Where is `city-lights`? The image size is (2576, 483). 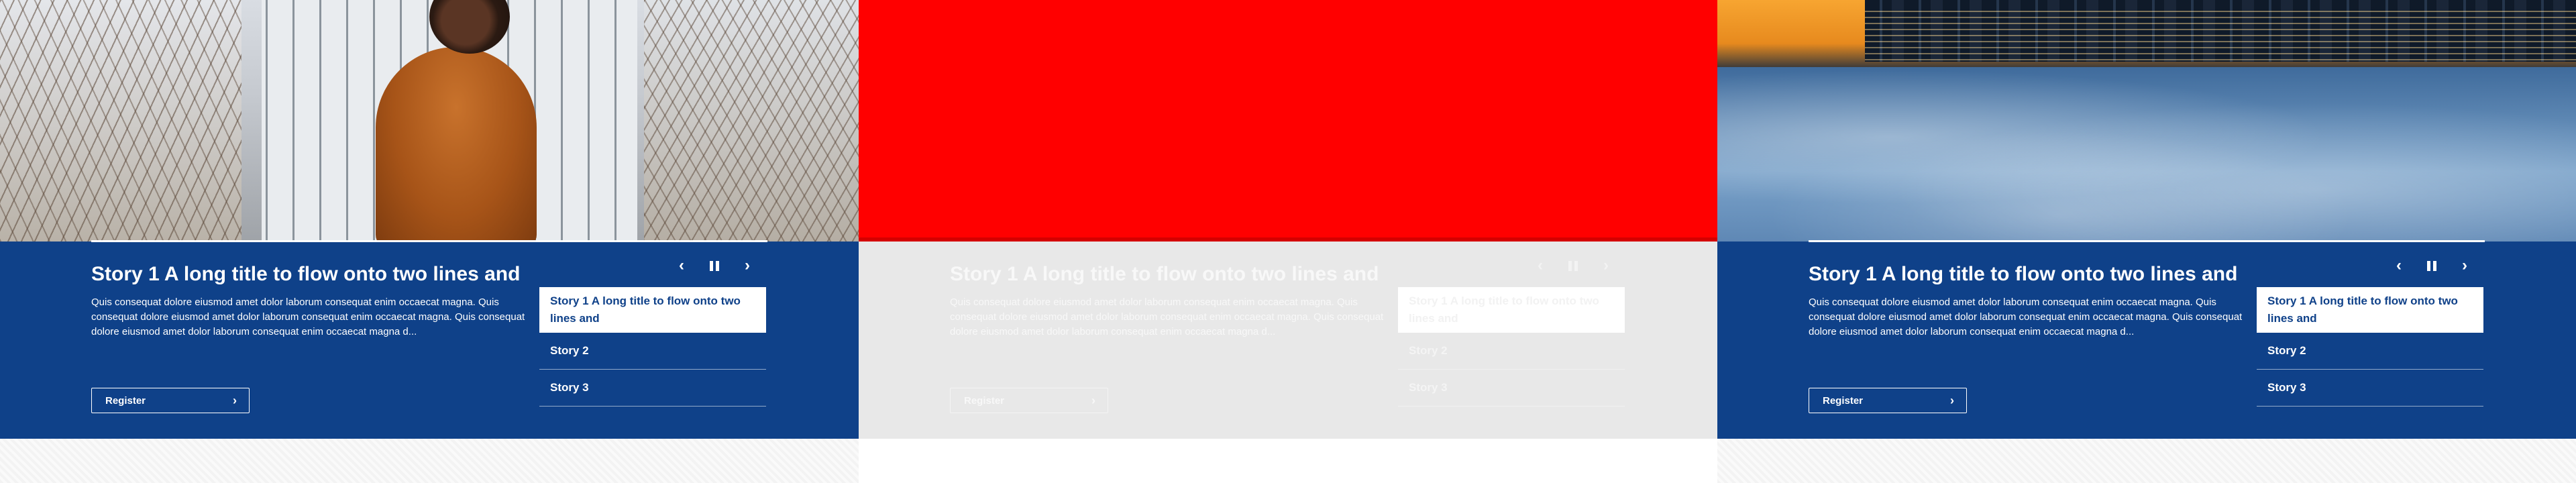
city-lights is located at coordinates (2220, 33).